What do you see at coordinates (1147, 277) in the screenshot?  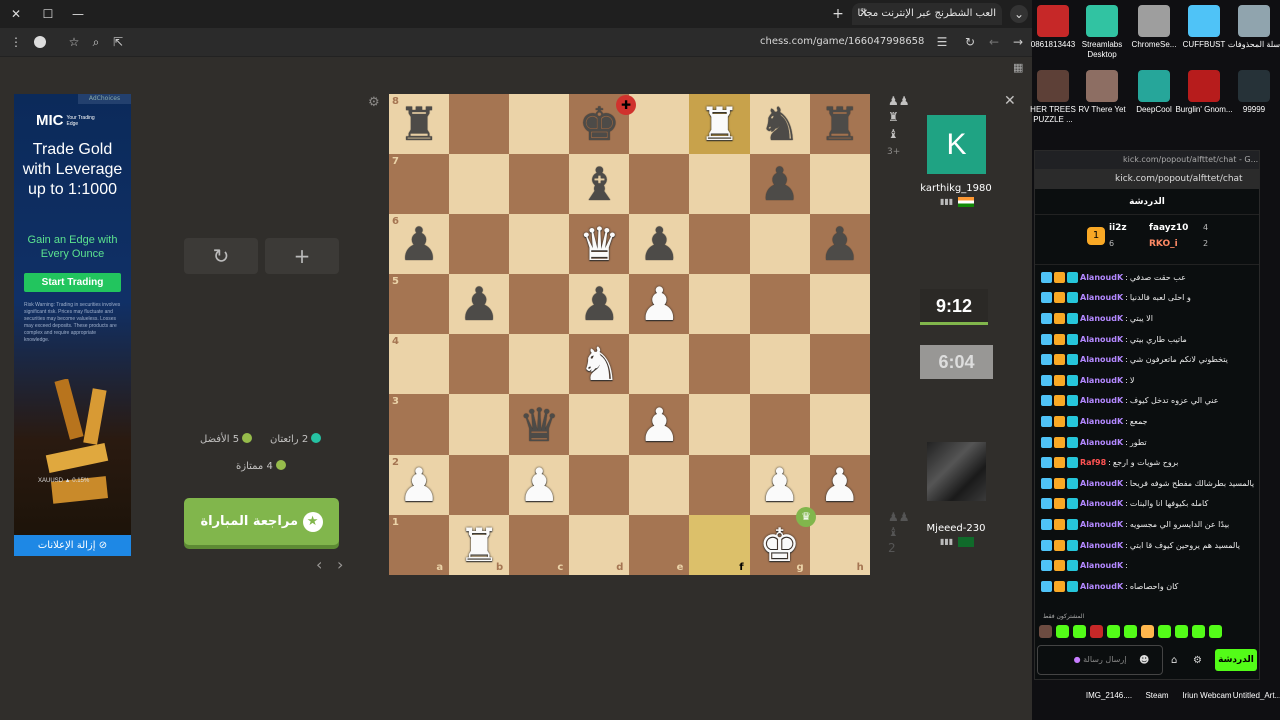 I see `chat-message: AlanoudK: عب حقت صدفي` at bounding box center [1147, 277].